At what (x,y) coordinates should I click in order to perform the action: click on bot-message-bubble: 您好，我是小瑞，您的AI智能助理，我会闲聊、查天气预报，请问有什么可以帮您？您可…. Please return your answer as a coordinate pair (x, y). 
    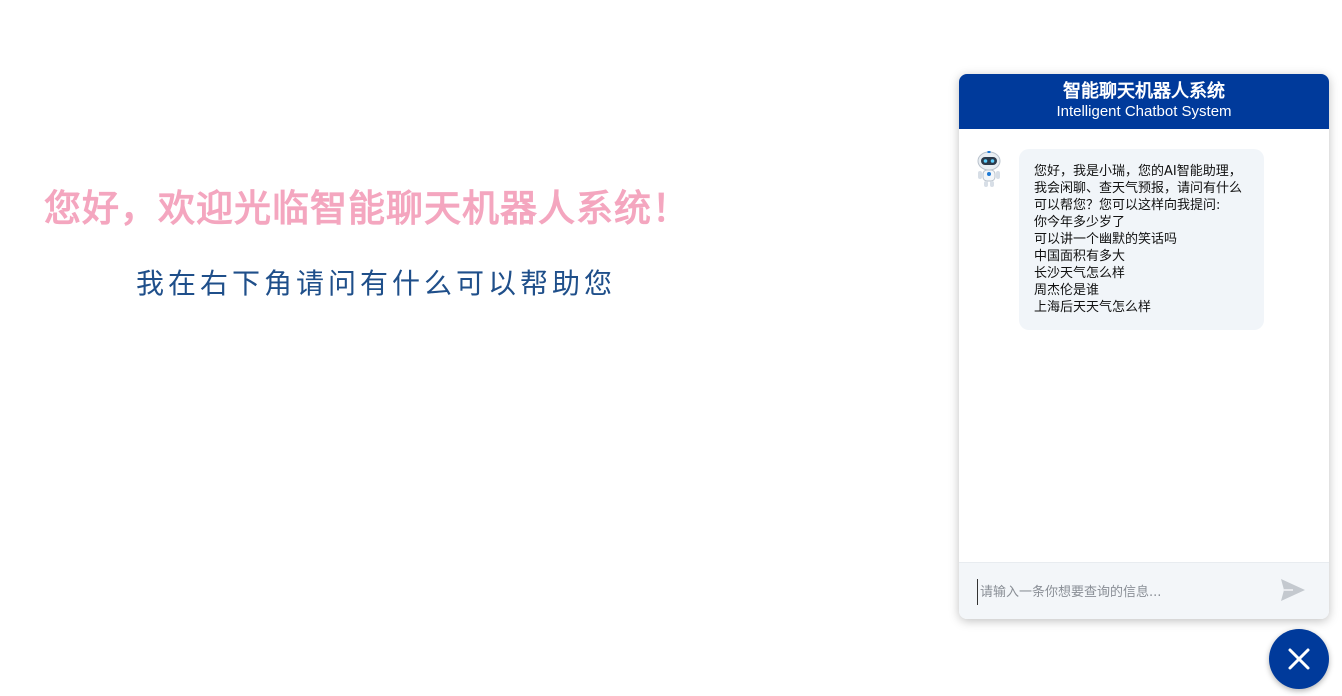
    Looking at the image, I should click on (1141, 239).